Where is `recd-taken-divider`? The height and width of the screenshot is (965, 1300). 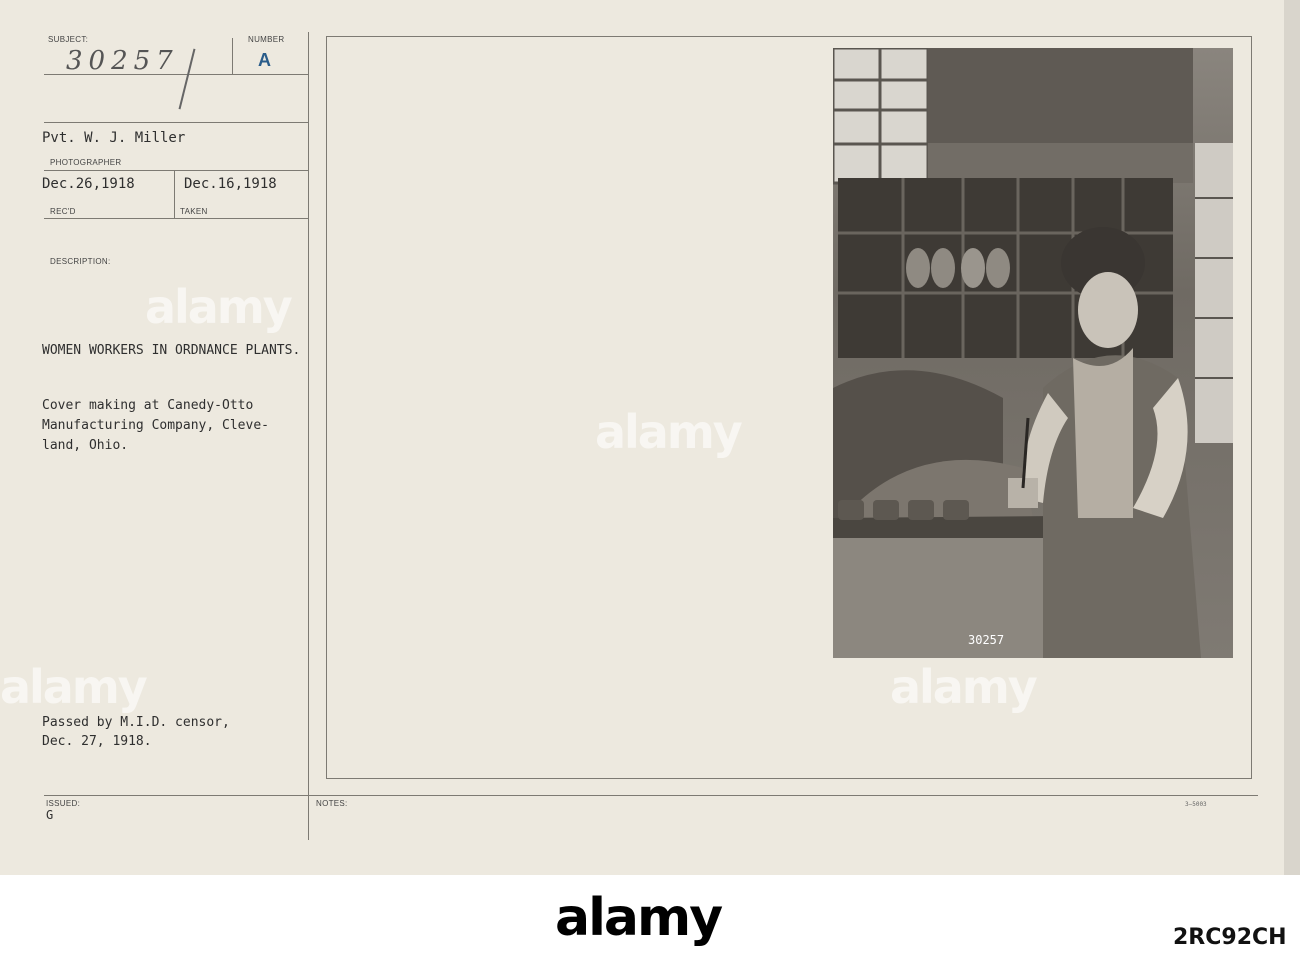 recd-taken-divider is located at coordinates (174, 194).